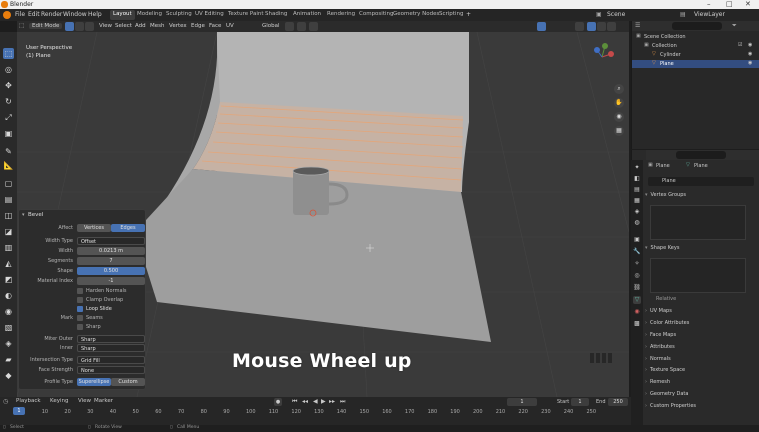 The height and width of the screenshot is (432, 759). I want to click on annotate-tool-icon: ✎, so click(8, 151).